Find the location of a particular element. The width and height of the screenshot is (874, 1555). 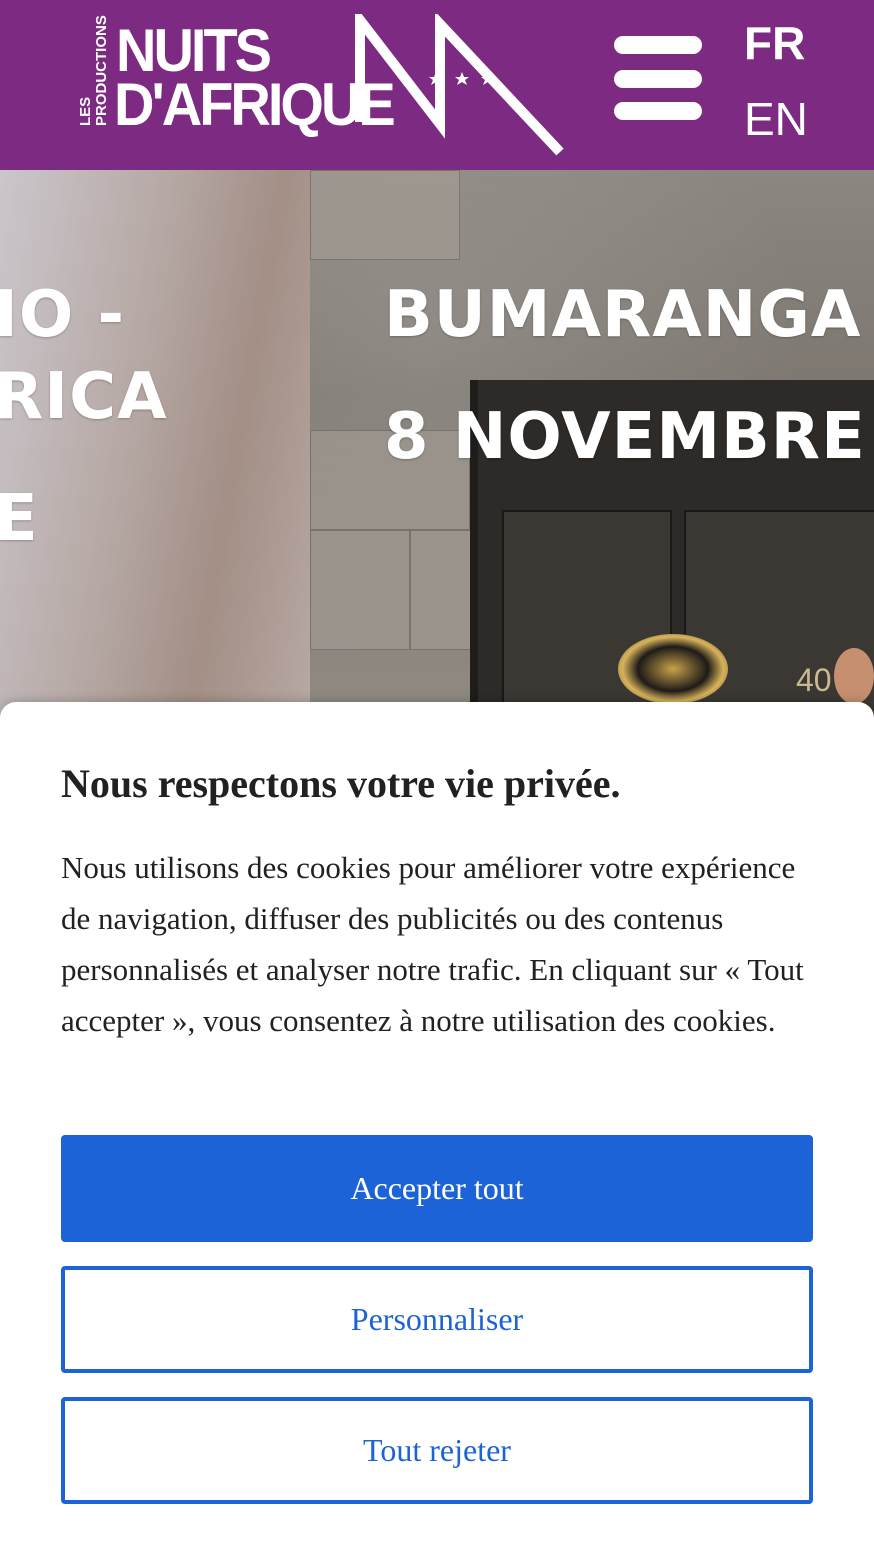

hero-left-title-line2: RICA is located at coordinates (84, 397).